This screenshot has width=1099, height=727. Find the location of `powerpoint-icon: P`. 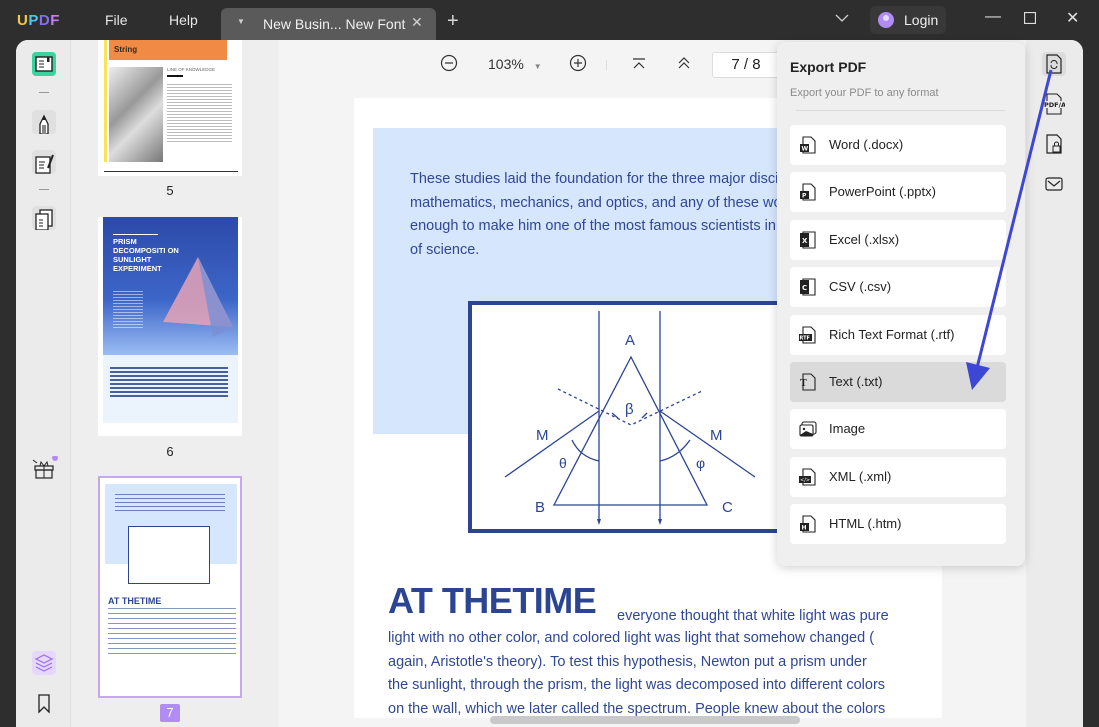

powerpoint-icon: P is located at coordinates (808, 192).